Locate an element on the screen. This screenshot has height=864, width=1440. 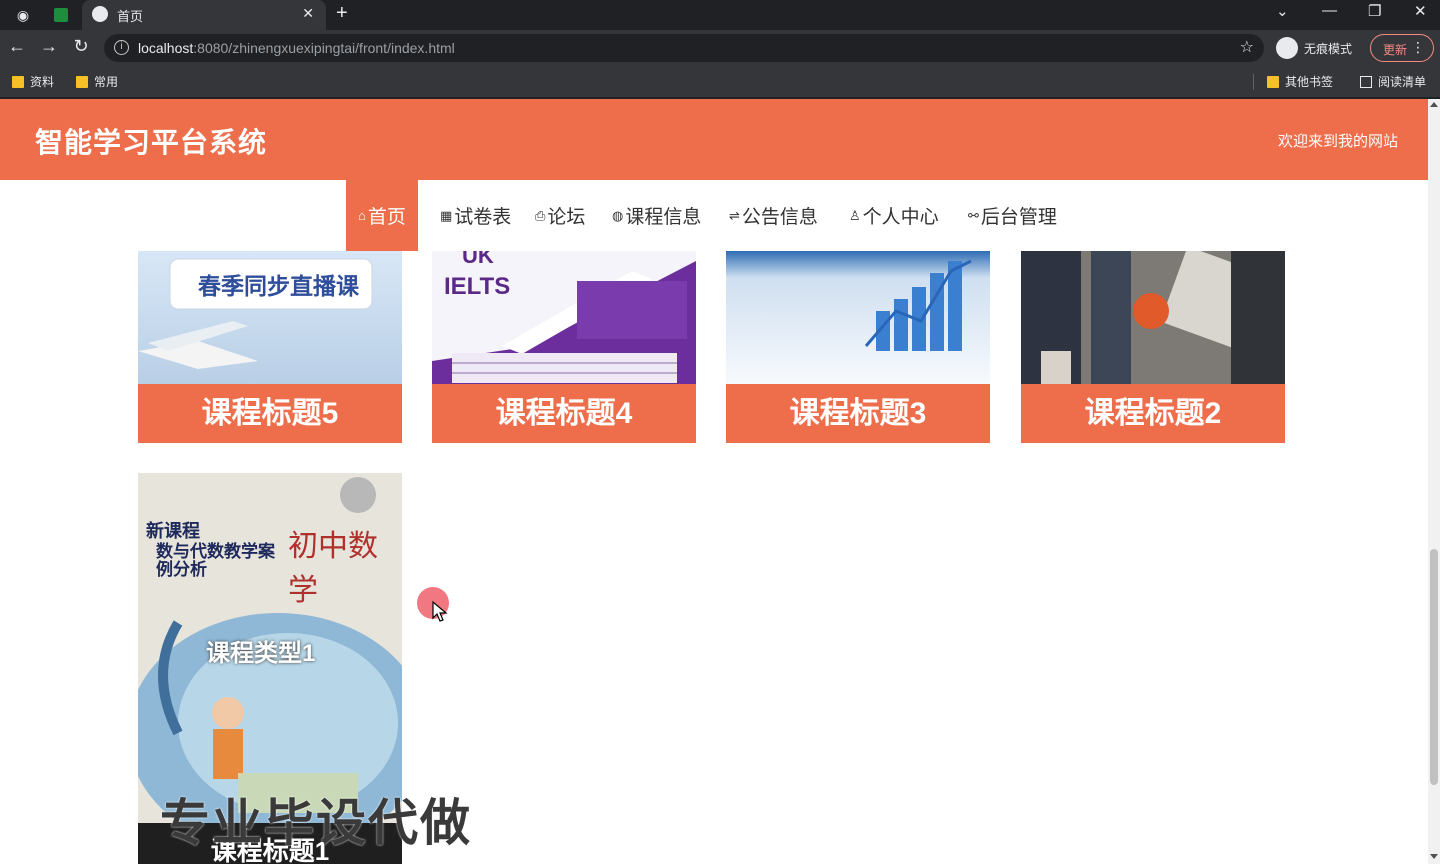
other-bookmarks: 其他书签 is located at coordinates (1300, 81).